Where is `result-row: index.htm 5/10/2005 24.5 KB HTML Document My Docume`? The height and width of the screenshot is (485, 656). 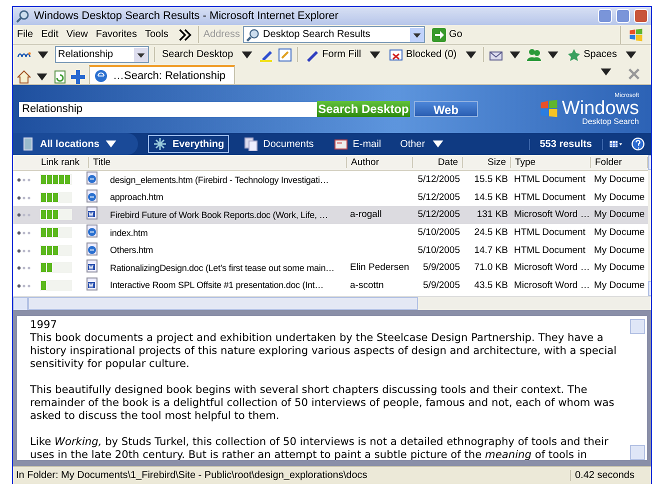
result-row: index.htm 5/10/2005 24.5 KB HTML Document My Docume is located at coordinates (330, 233).